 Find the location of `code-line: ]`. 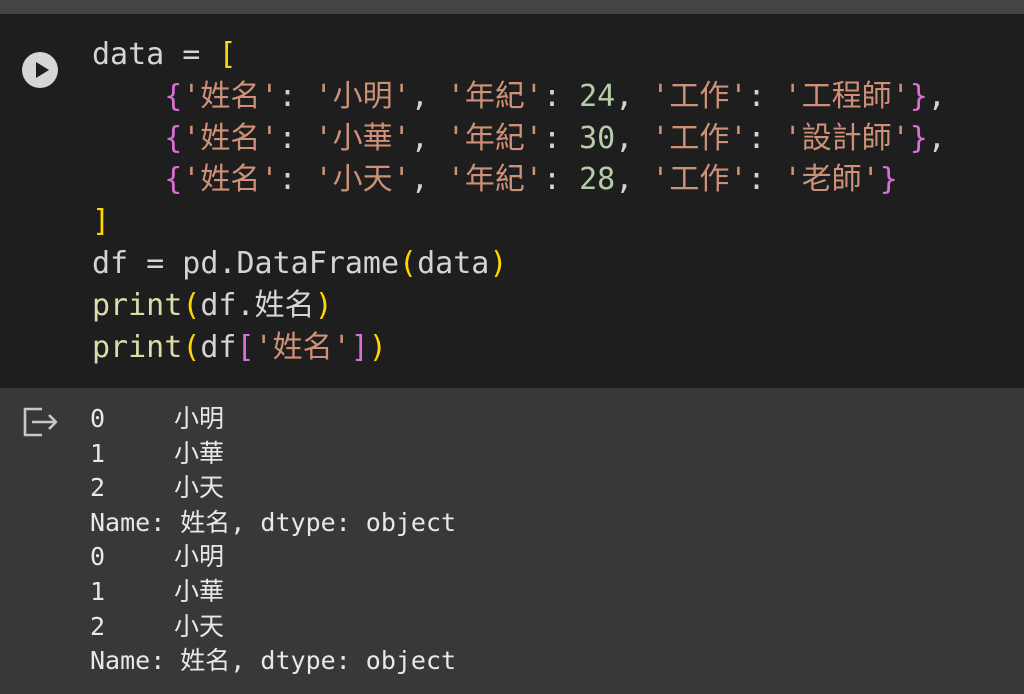

code-line: ] is located at coordinates (519, 222).